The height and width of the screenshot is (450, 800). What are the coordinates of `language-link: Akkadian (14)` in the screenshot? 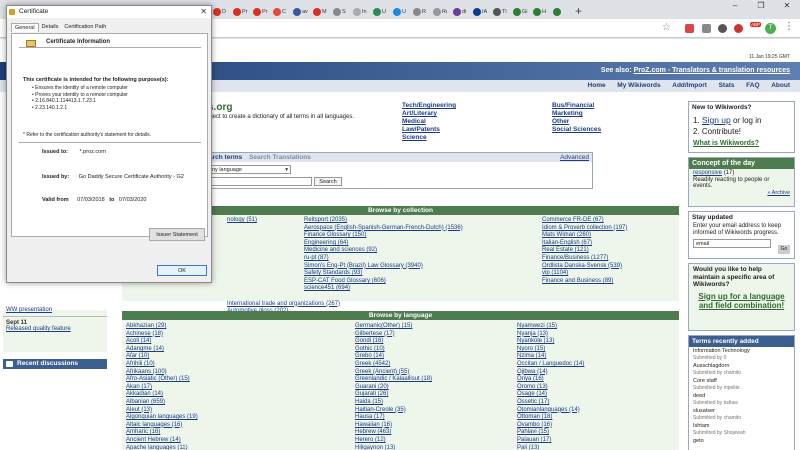 It's located at (162, 395).